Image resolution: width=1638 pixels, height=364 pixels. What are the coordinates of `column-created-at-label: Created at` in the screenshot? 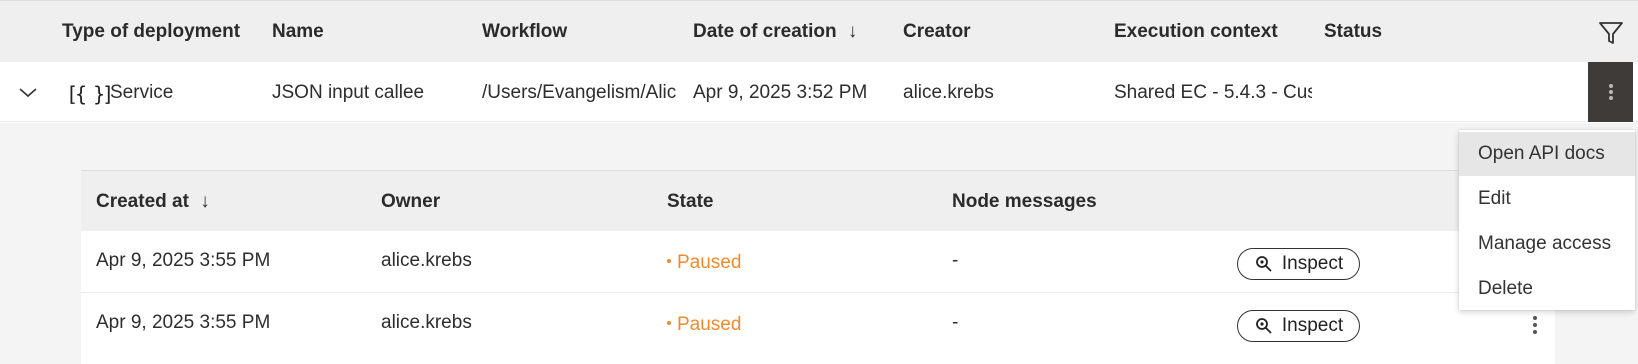 It's located at (142, 201).